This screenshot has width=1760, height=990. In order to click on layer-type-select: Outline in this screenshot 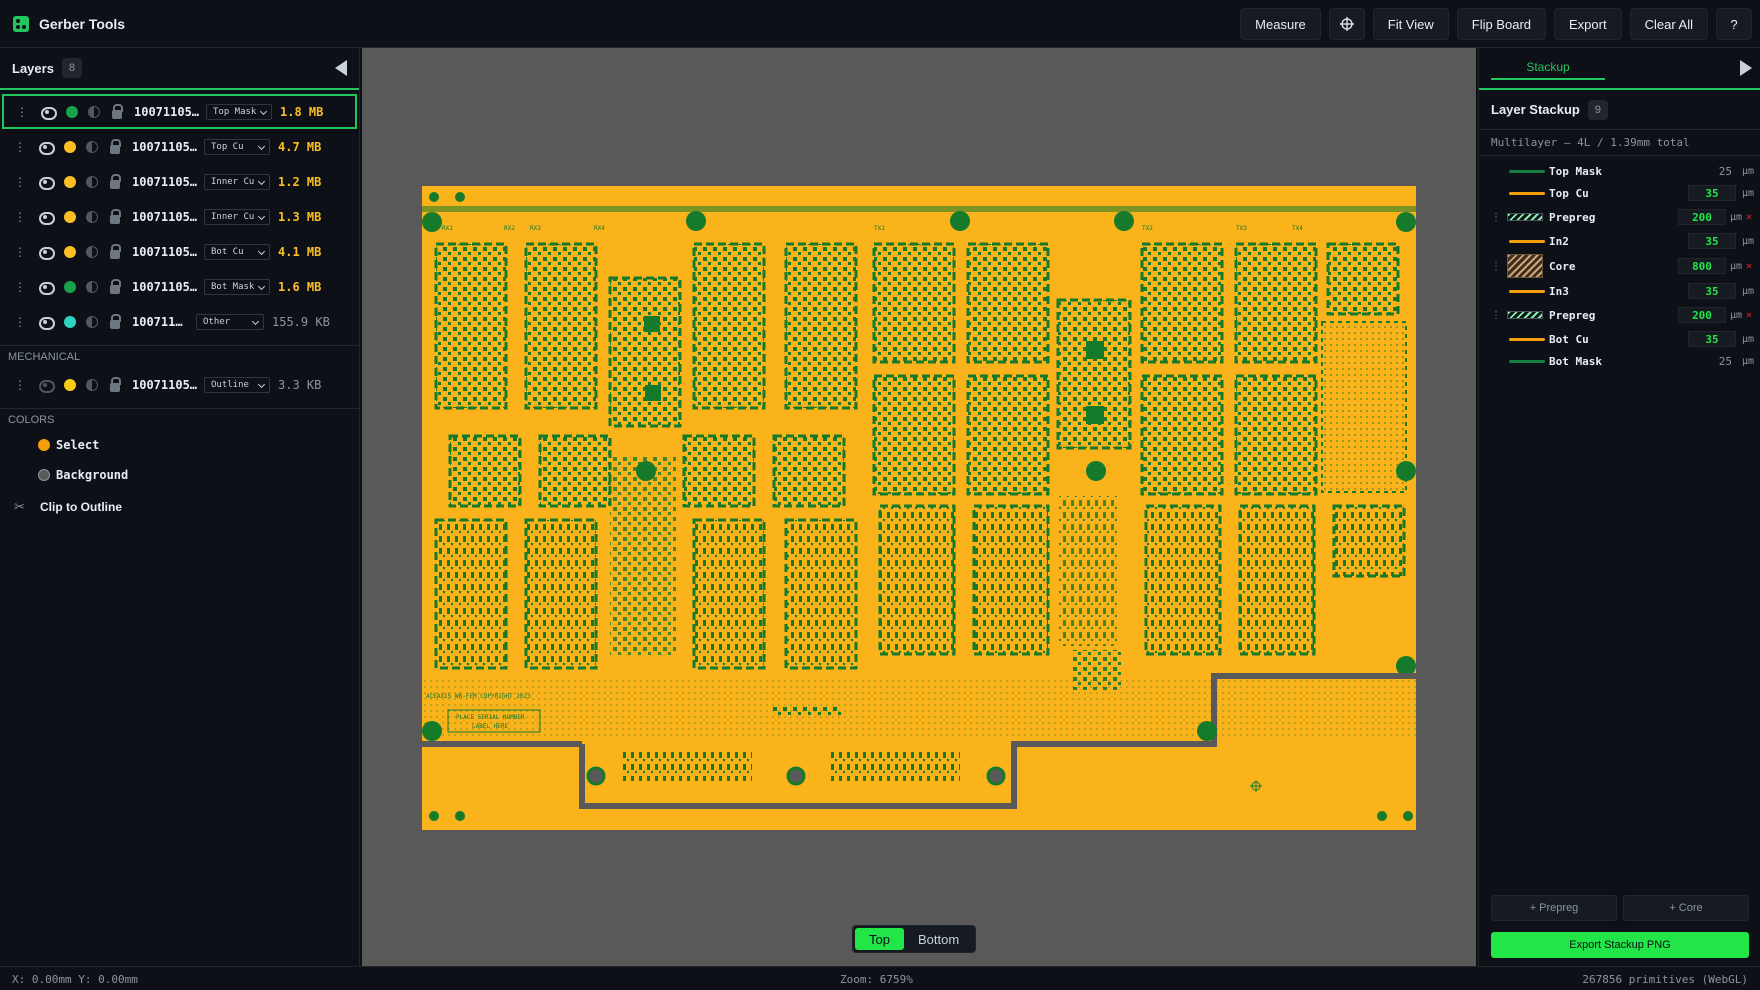, I will do `click(237, 384)`.